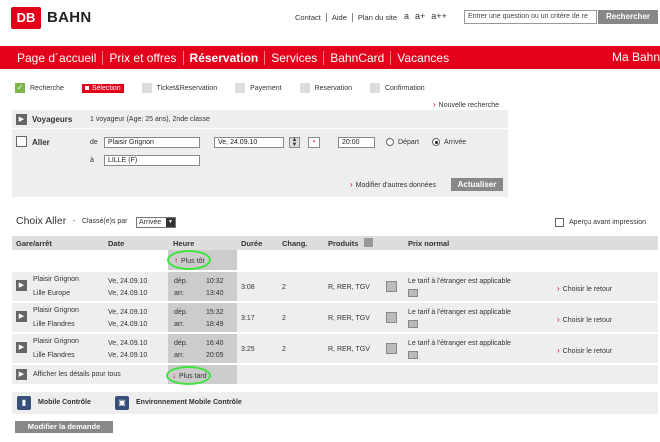 The image size is (660, 442). I want to click on choose-return-label: Choisir le retour, so click(587, 320).